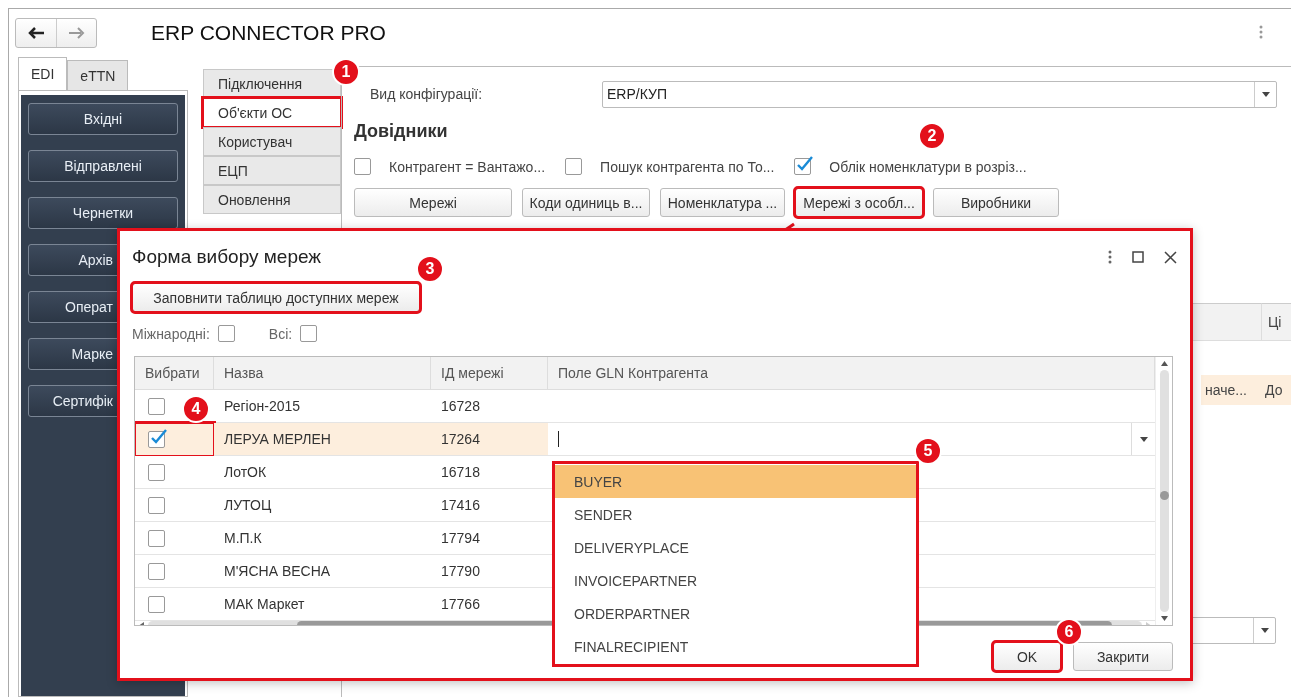 This screenshot has width=1291, height=697. What do you see at coordinates (76, 33) in the screenshot?
I see `arrow-right-icon` at bounding box center [76, 33].